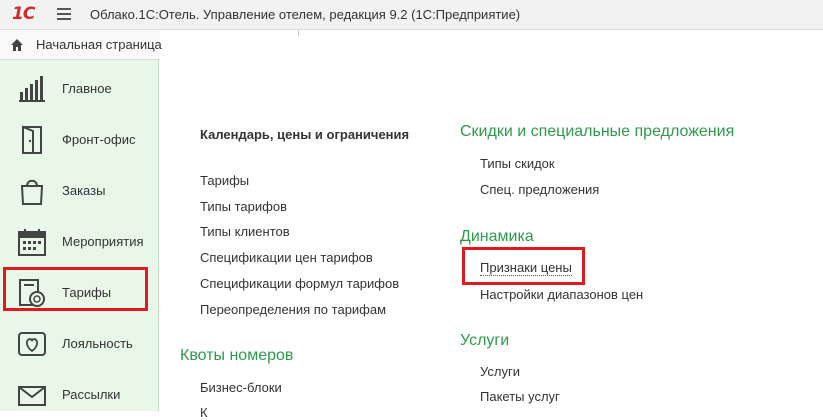 The height and width of the screenshot is (420, 823). Describe the element at coordinates (87, 292) in the screenshot. I see `sidebar-item-label: Тарифы` at that location.